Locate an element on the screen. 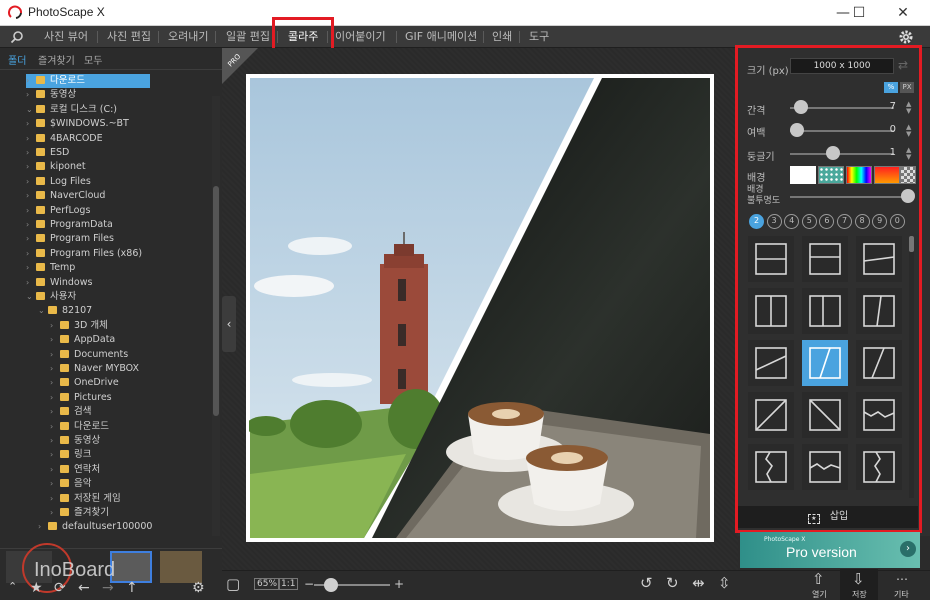  pro-arrow-icon: › is located at coordinates (908, 549).